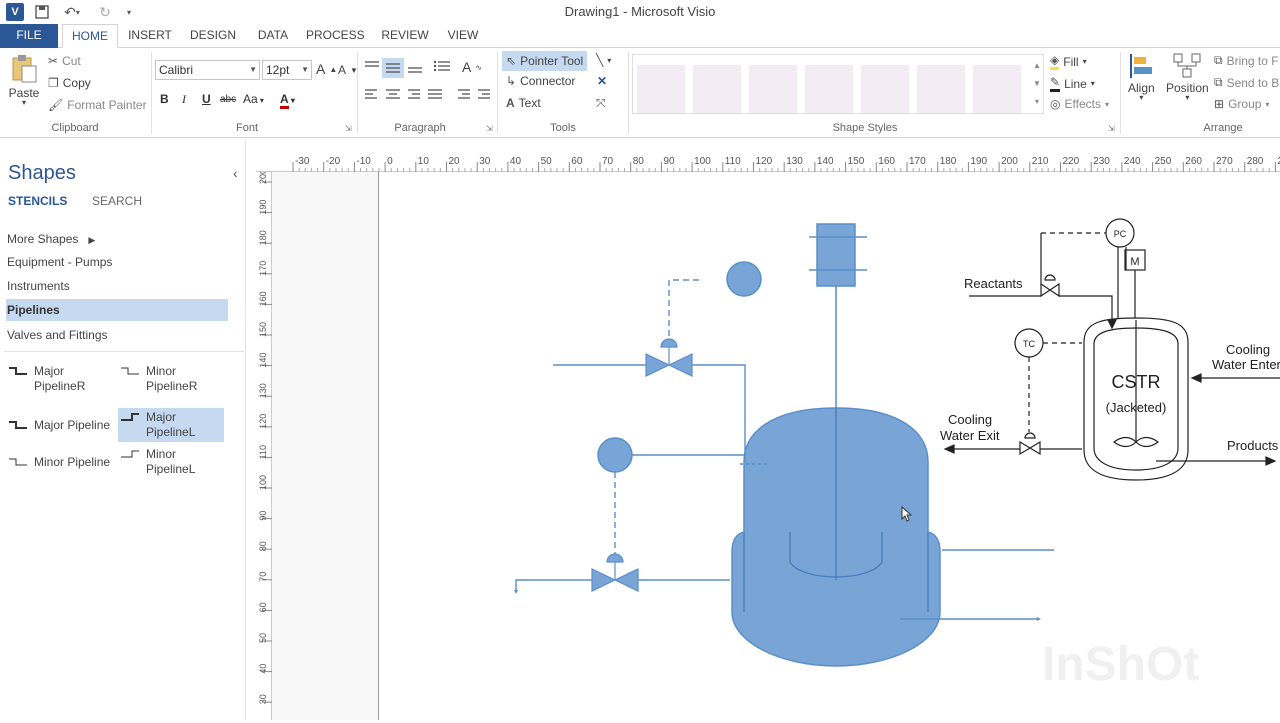 This screenshot has width=1280, height=723. What do you see at coordinates (164, 99) in the screenshot?
I see `bold-button: B` at bounding box center [164, 99].